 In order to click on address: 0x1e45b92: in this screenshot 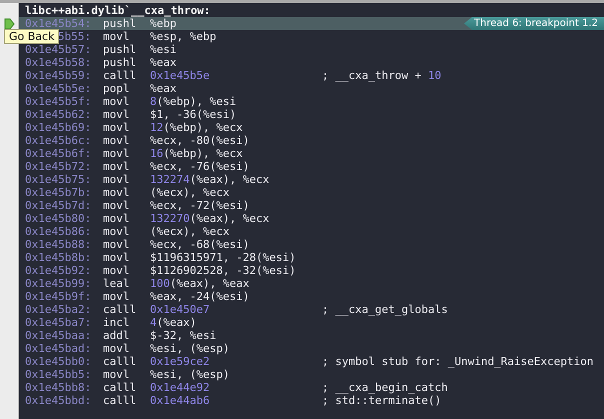, I will do `click(58, 270)`.